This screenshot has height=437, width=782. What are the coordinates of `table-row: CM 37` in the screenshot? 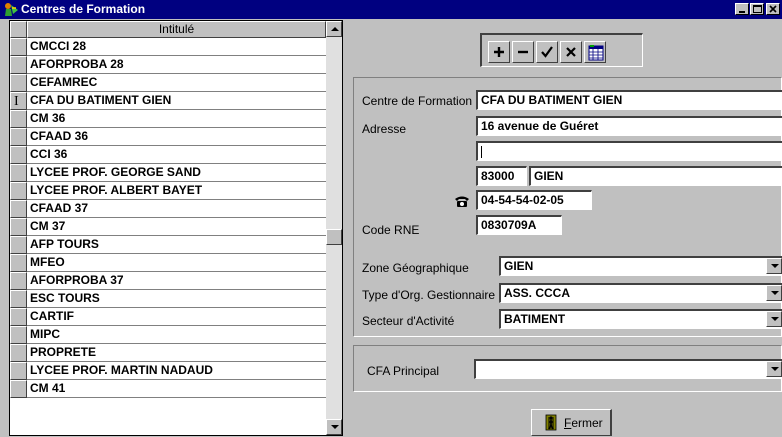 It's located at (168, 227).